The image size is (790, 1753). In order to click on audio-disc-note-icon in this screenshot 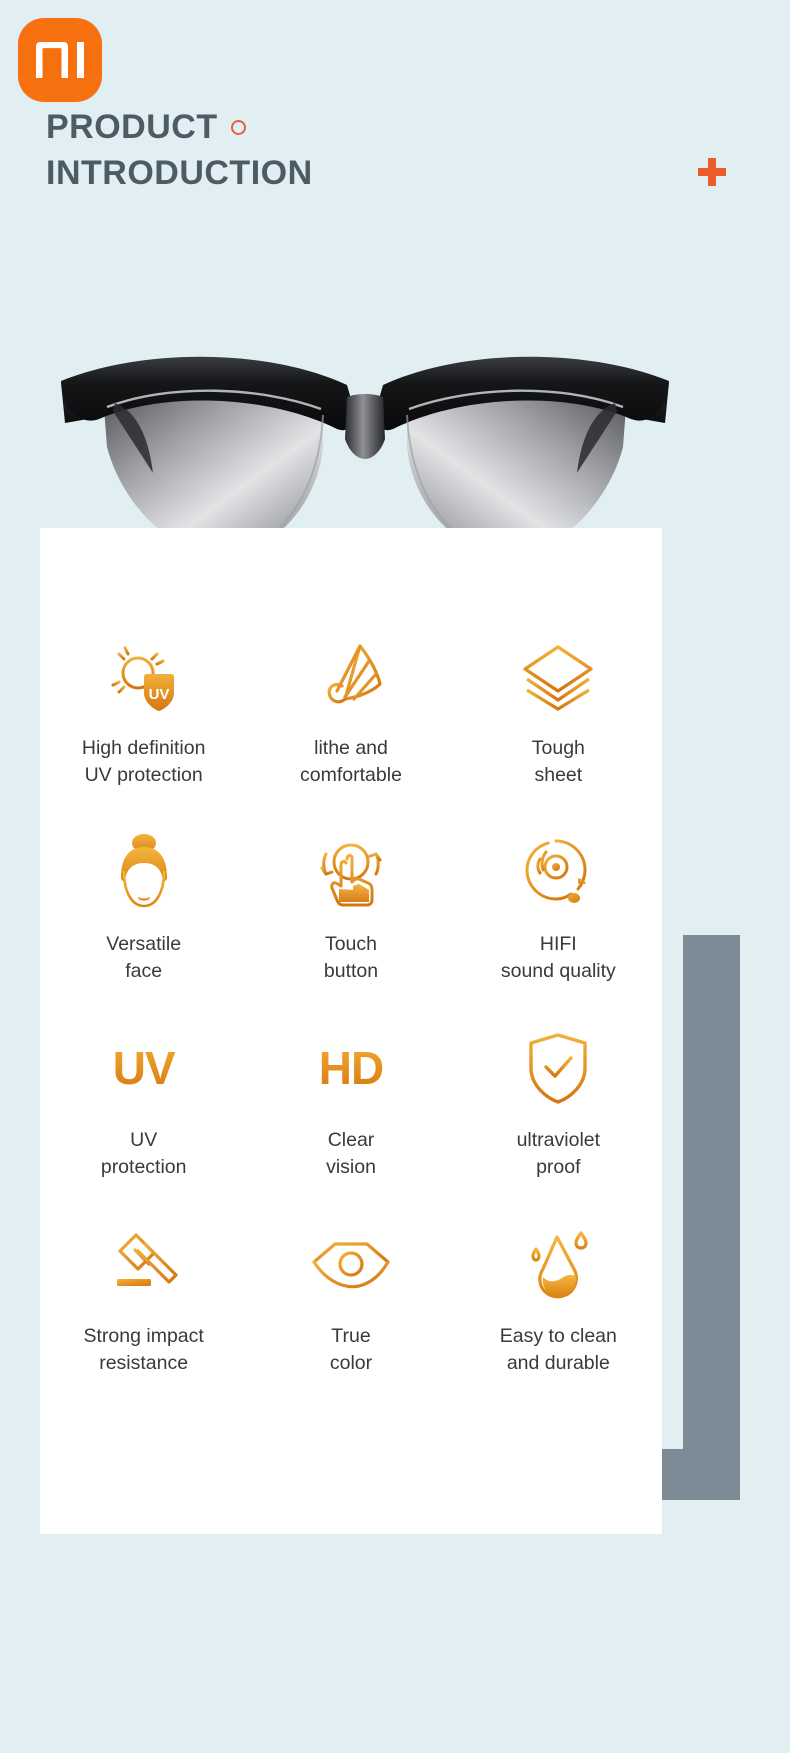, I will do `click(558, 872)`.